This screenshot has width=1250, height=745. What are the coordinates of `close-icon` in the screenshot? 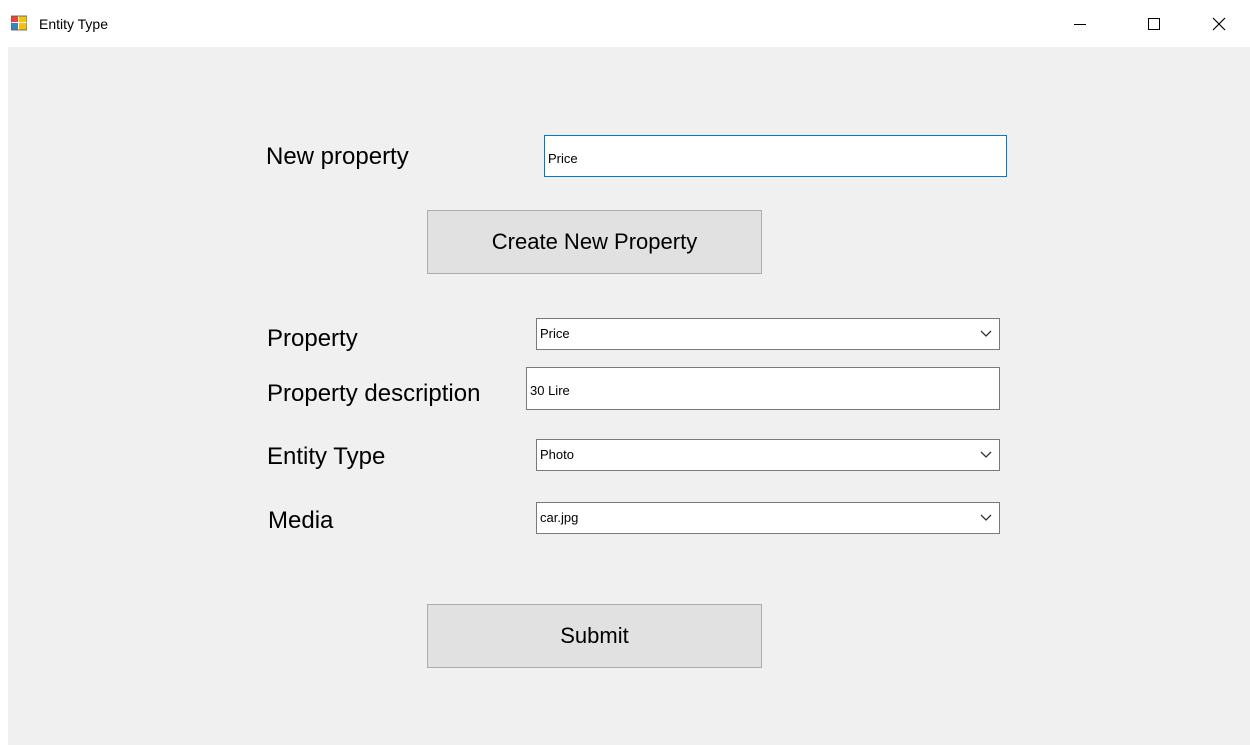 It's located at (1219, 23).